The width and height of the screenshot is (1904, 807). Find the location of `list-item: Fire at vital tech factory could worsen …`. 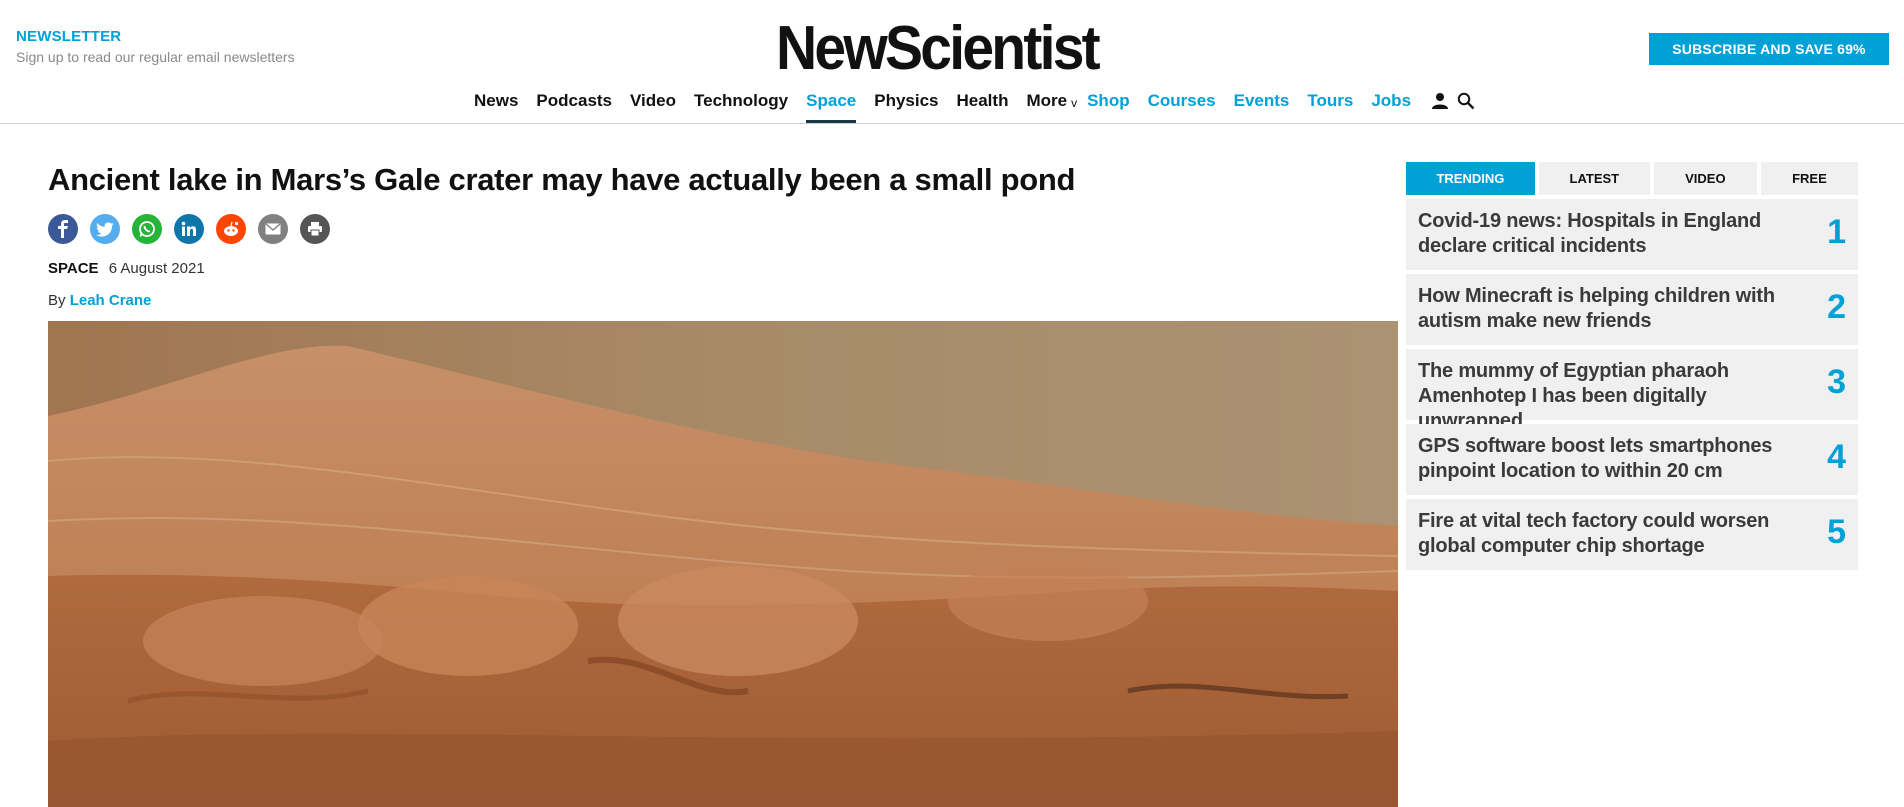

list-item: Fire at vital tech factory could worsen … is located at coordinates (1632, 534).